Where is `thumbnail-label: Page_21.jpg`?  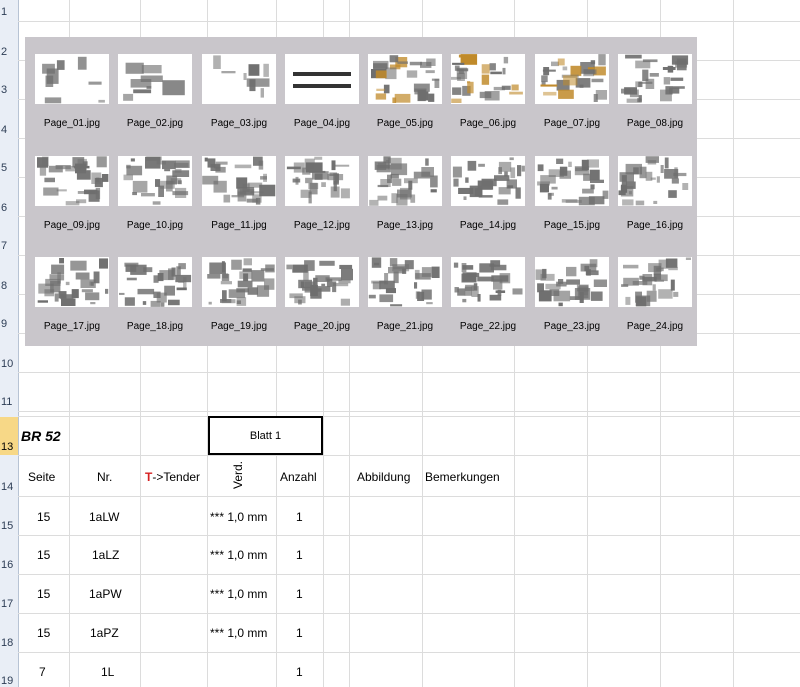
thumbnail-label: Page_21.jpg is located at coordinates (405, 326).